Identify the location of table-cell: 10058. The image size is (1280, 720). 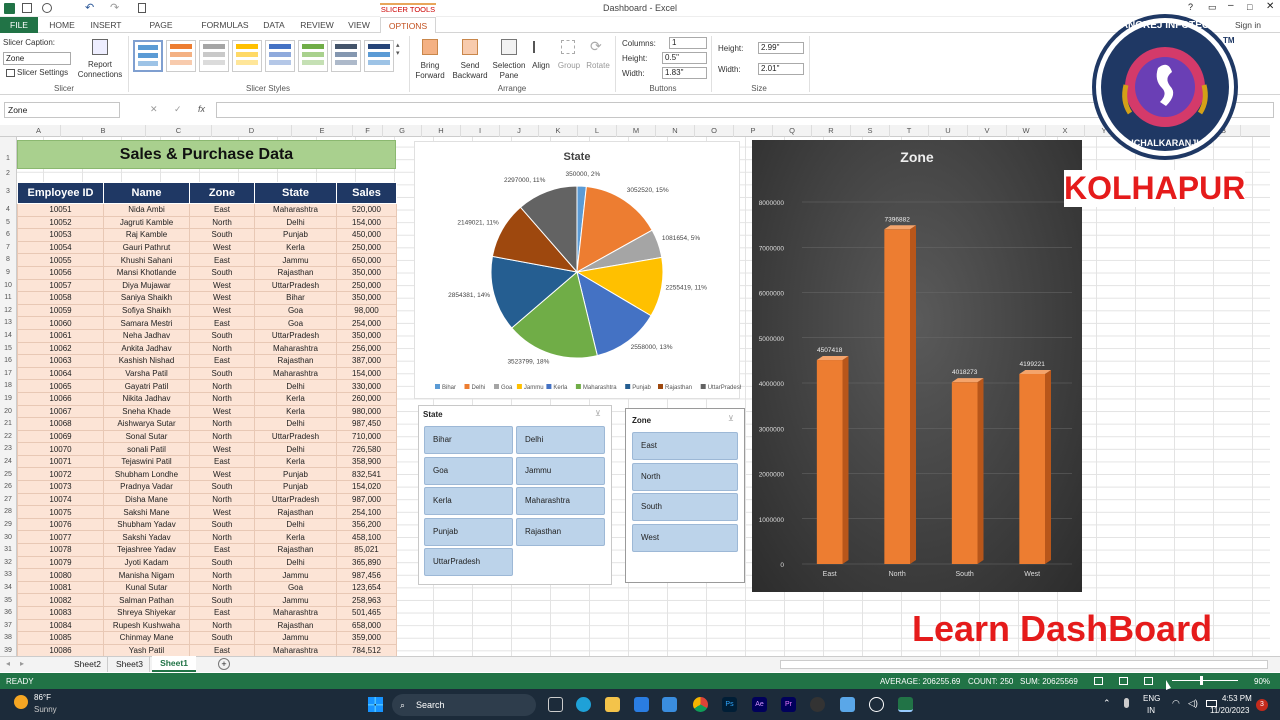
(60, 298).